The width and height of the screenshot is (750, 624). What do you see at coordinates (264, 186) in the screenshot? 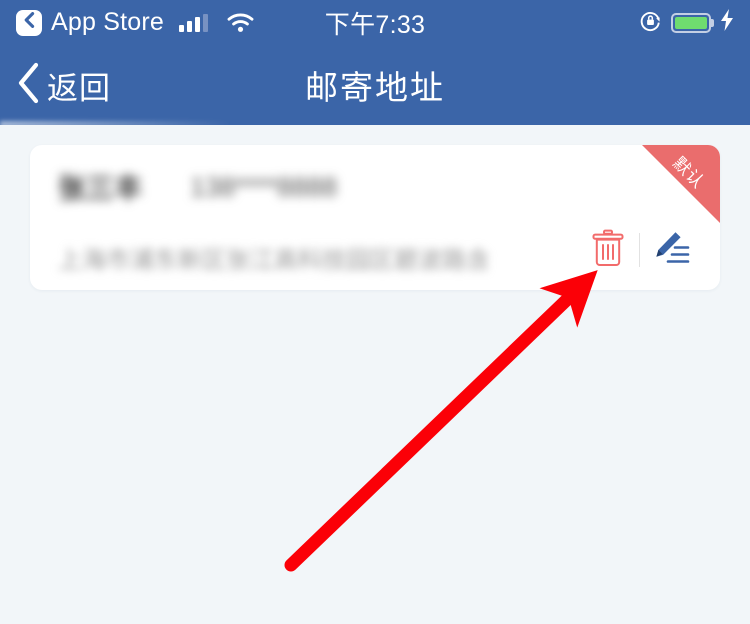
I see `recipient-phone: 138****8888` at bounding box center [264, 186].